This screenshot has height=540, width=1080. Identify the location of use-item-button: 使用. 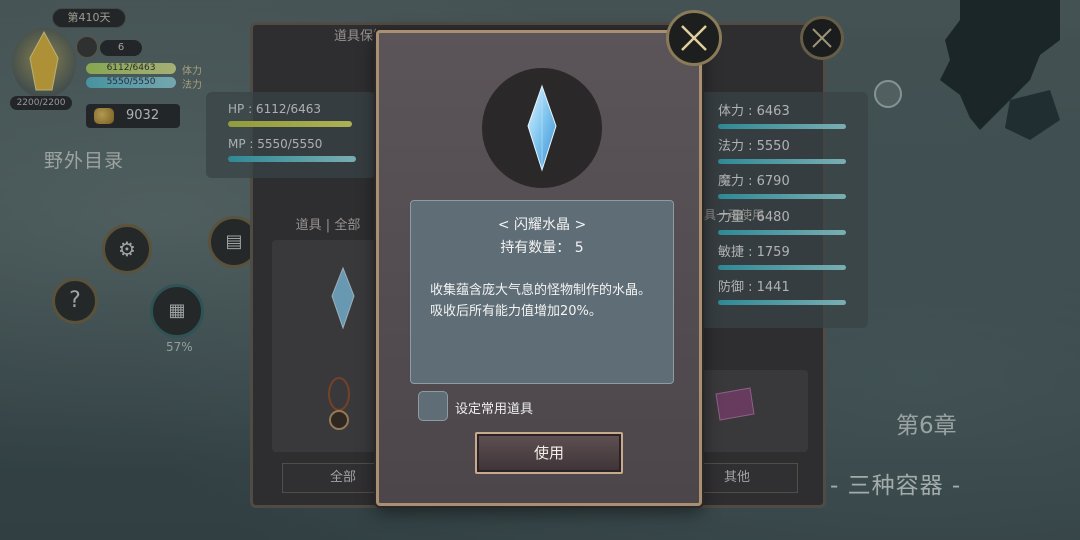
(549, 453).